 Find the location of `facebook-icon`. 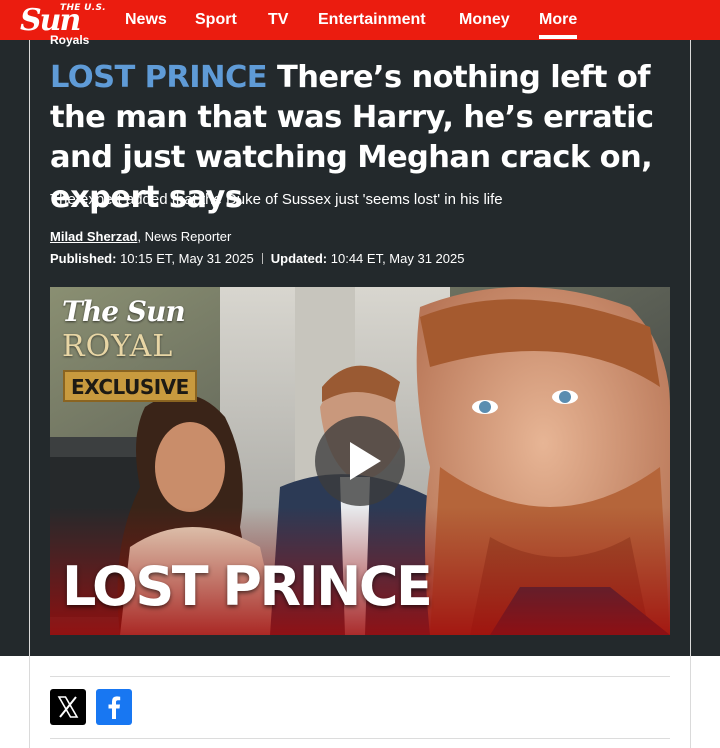

facebook-icon is located at coordinates (114, 707).